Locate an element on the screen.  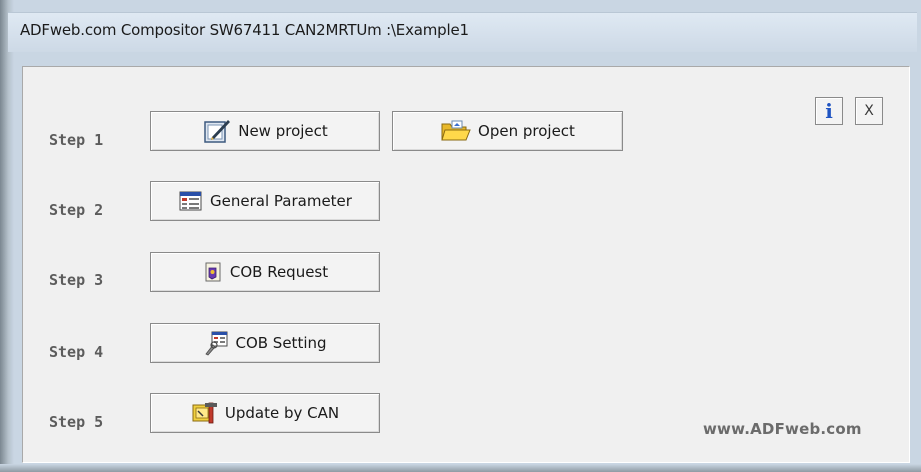
window-shadow-left is located at coordinates (7, 236).